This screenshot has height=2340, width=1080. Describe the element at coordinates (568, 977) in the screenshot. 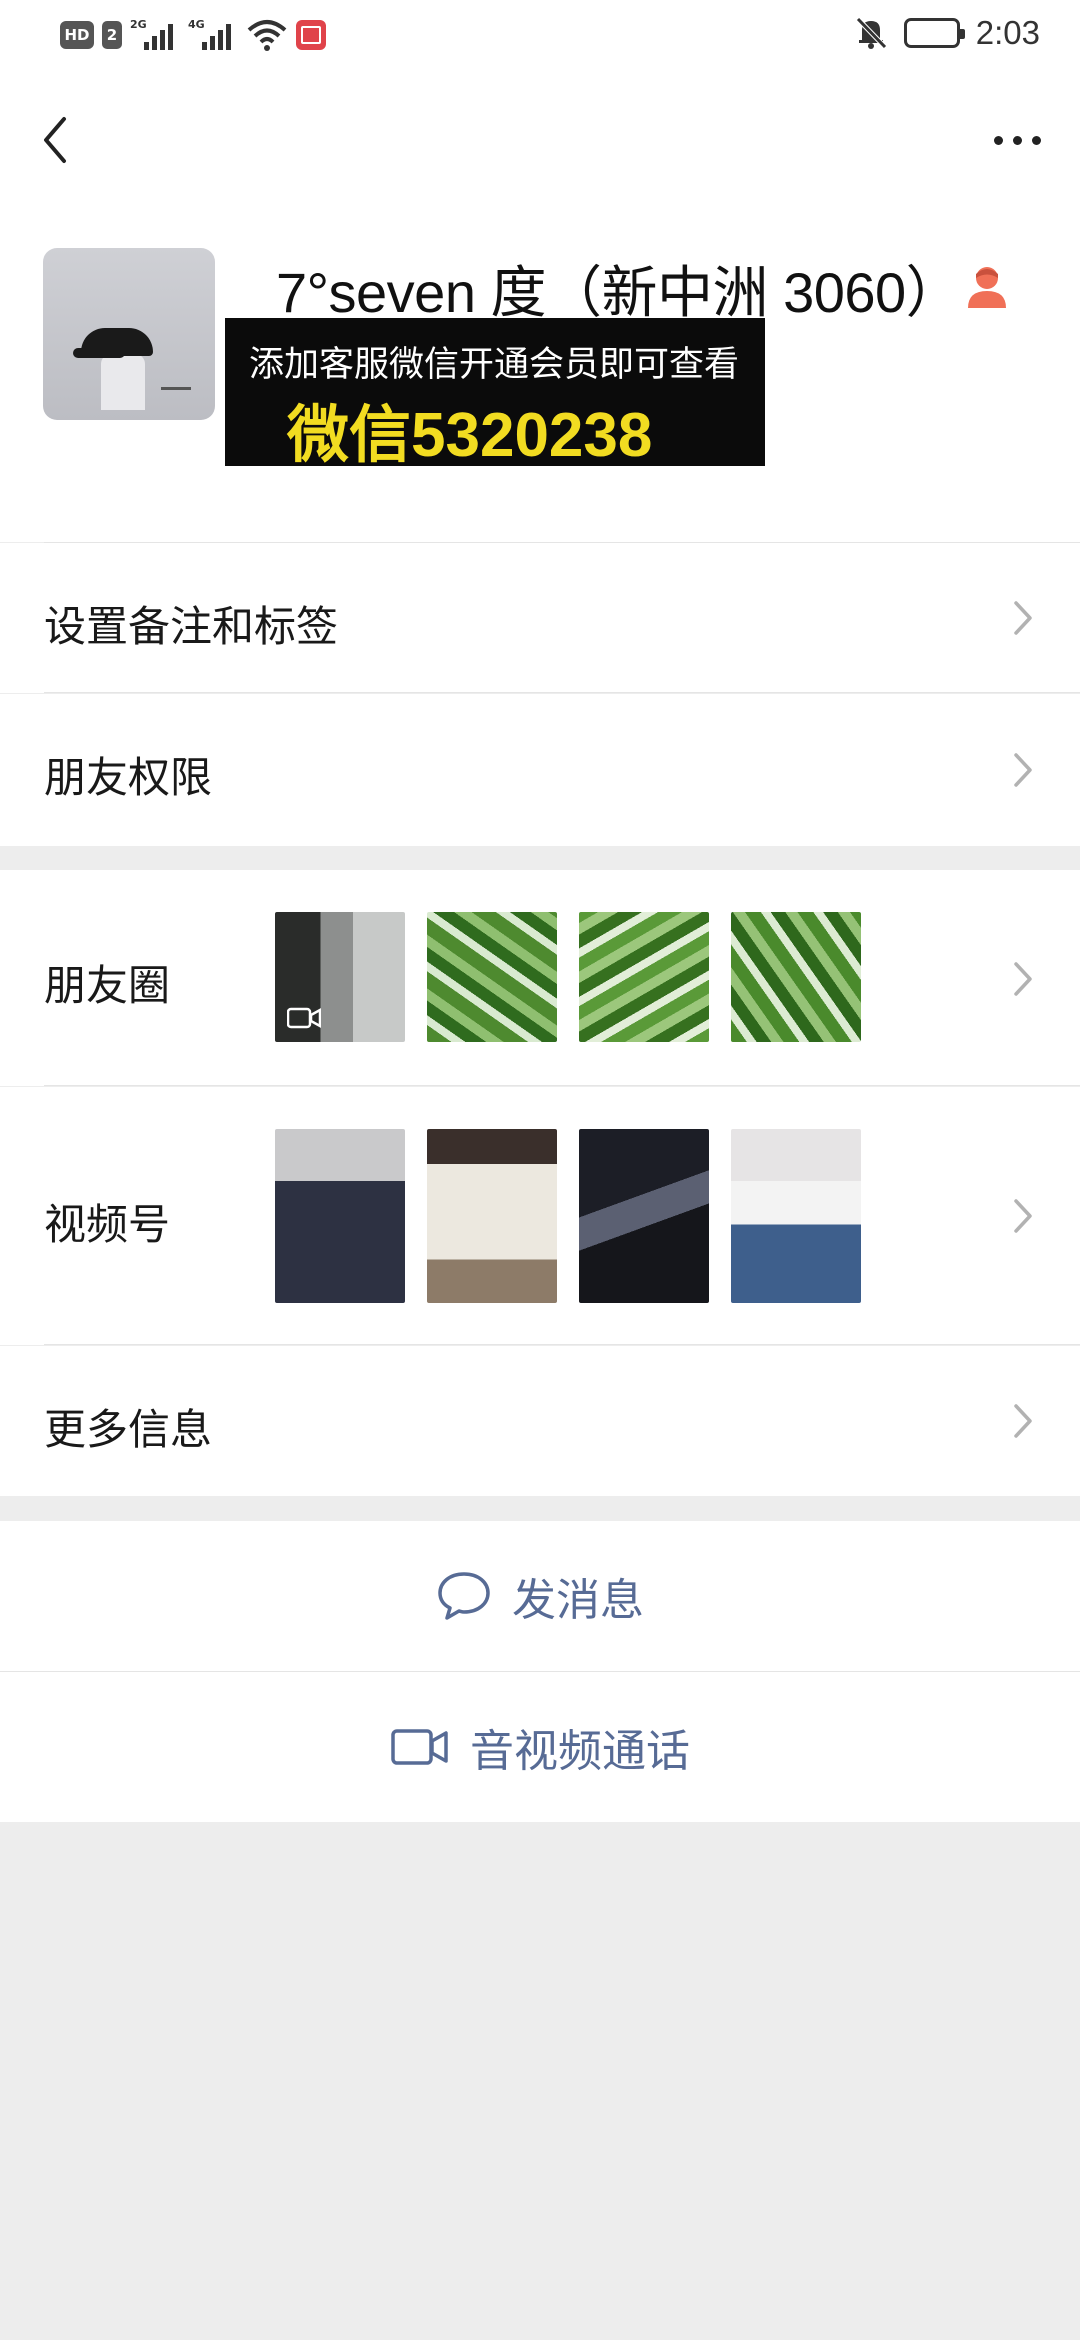

I see `moments-thumbnails` at that location.